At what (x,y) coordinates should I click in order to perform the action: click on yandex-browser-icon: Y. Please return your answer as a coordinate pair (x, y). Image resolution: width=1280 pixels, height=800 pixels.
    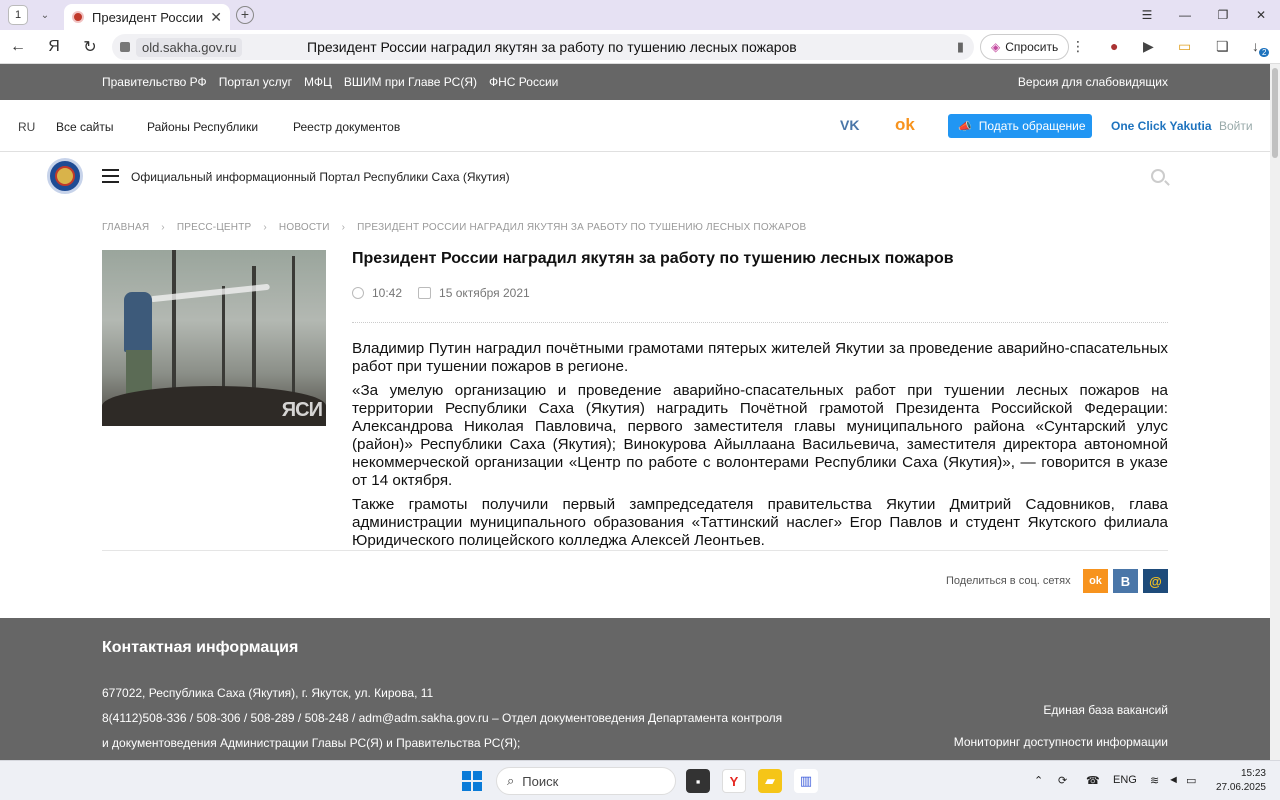
    Looking at the image, I should click on (734, 781).